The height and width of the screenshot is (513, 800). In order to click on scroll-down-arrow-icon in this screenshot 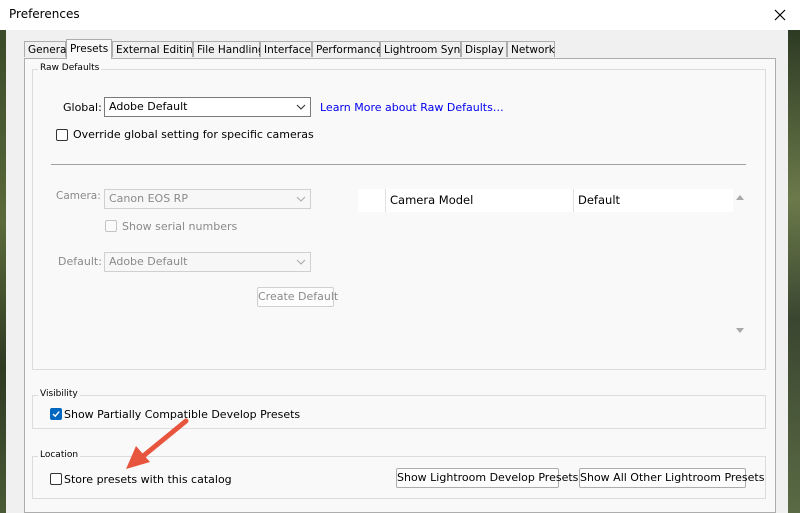, I will do `click(740, 330)`.